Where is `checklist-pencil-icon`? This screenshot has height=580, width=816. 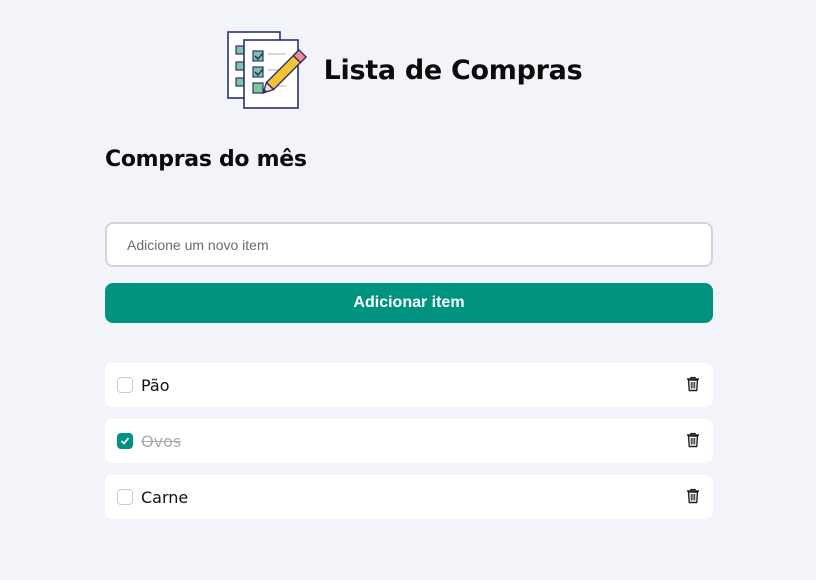 checklist-pencil-icon is located at coordinates (266, 70).